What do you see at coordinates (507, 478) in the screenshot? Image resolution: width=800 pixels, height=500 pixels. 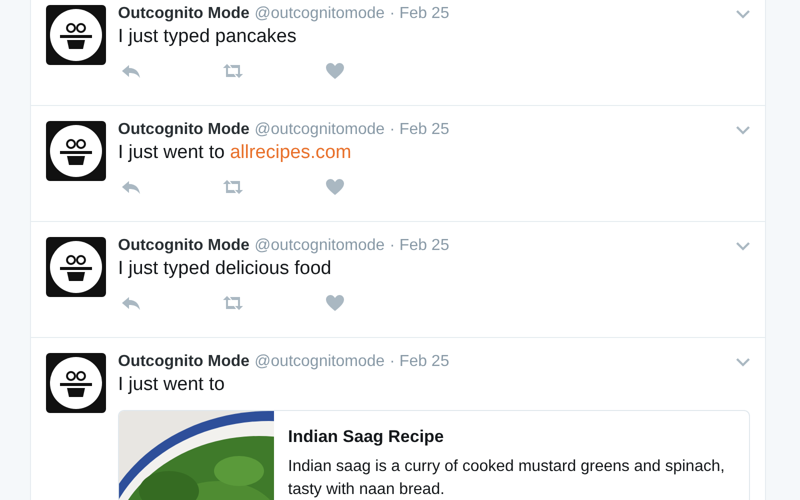 I see `card-description: Indian saag is a curry of cooked mustard greens and spinach, tasty with naan bread.` at bounding box center [507, 478].